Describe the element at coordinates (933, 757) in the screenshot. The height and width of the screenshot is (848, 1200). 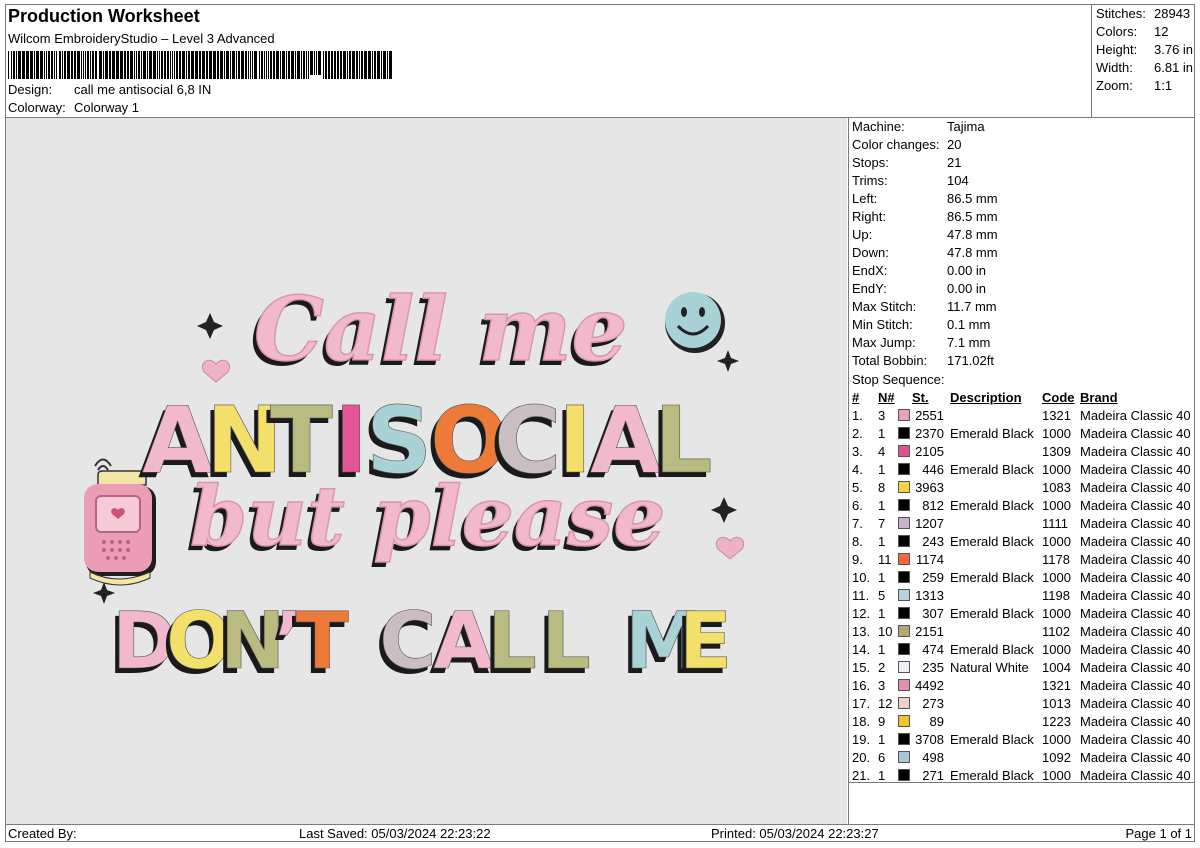
I see `cell-stitches: 498` at that location.